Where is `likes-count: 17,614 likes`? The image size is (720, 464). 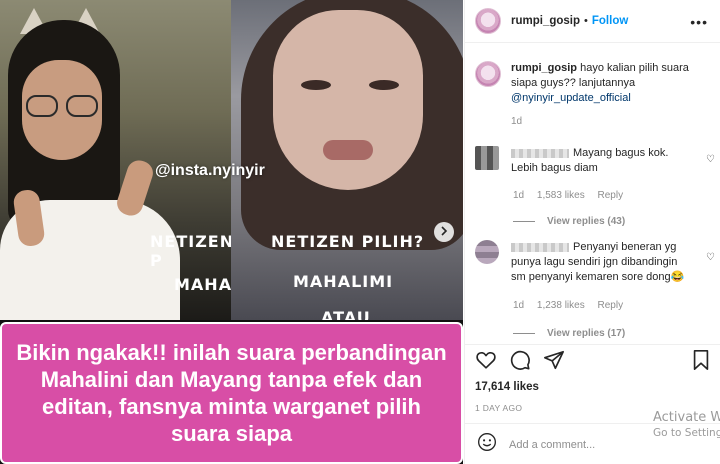
likes-count: 17,614 likes is located at coordinates (507, 387).